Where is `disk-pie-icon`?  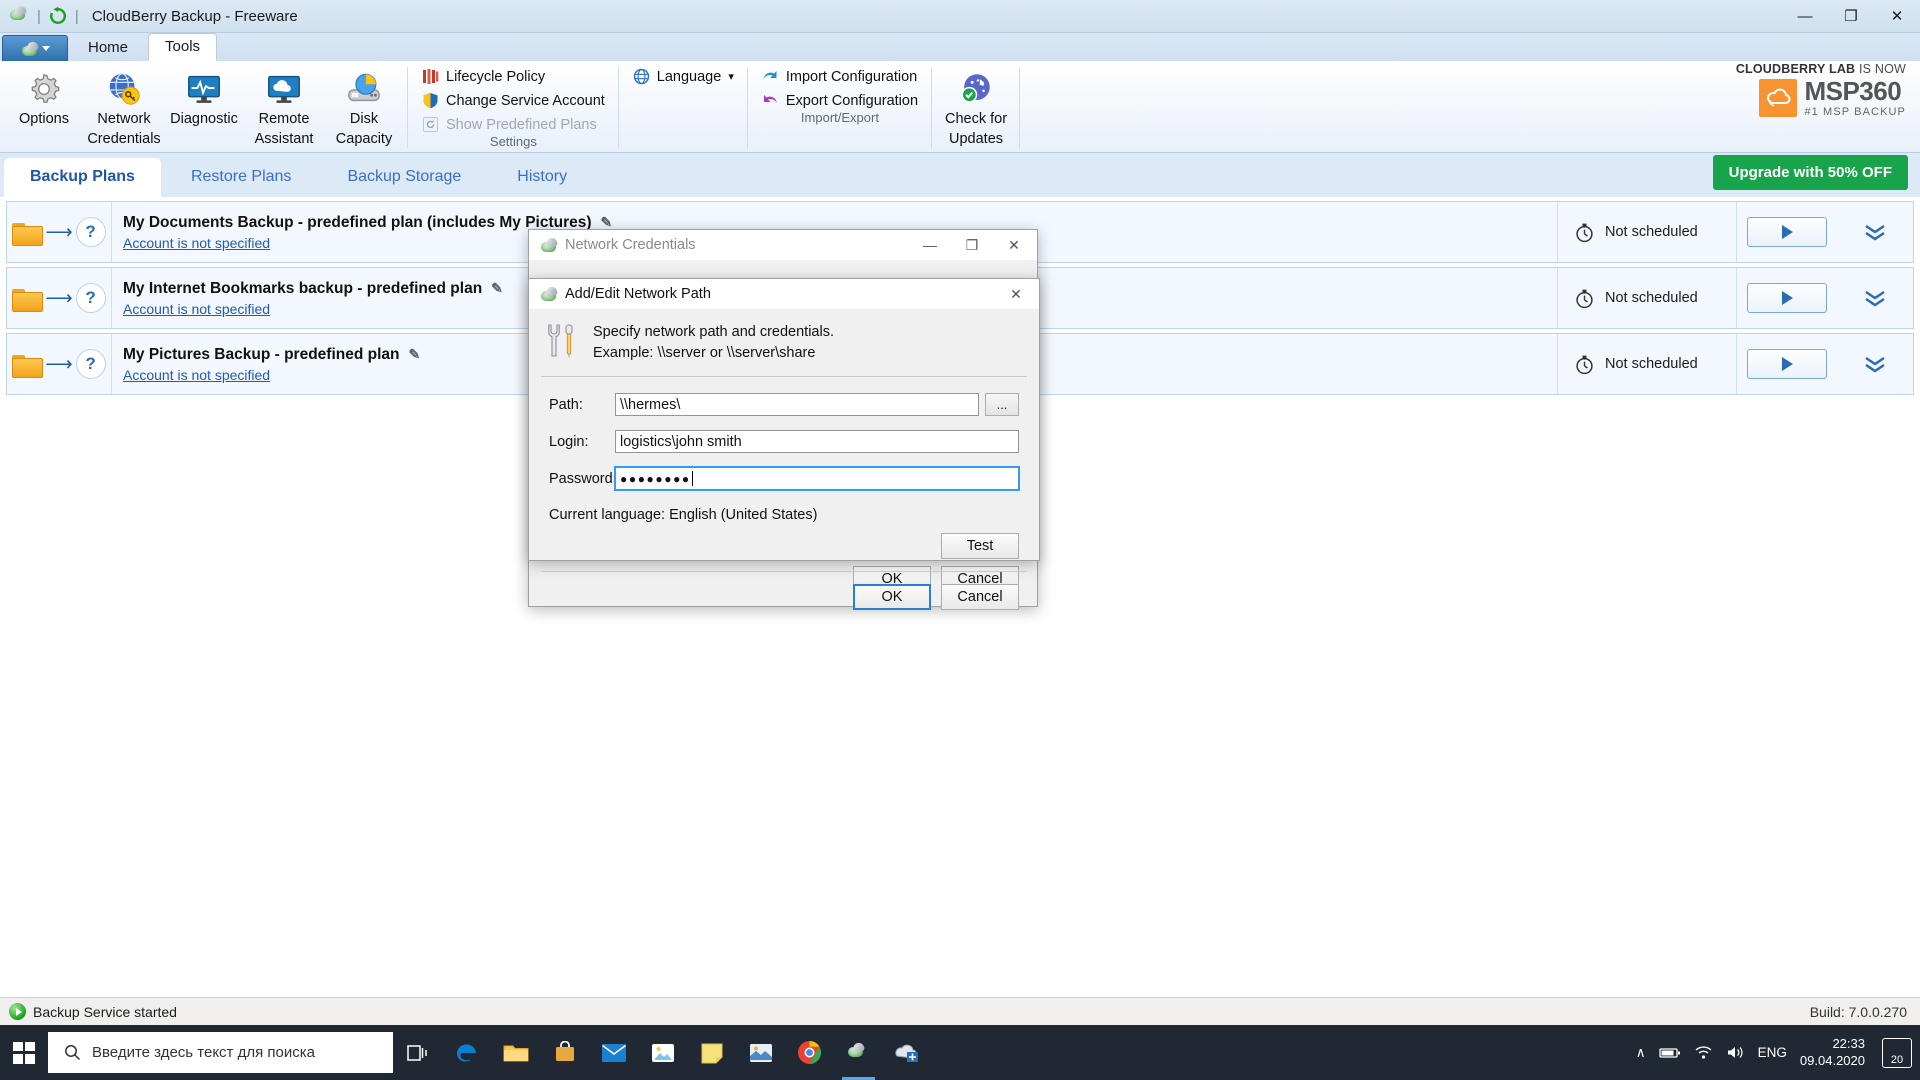
disk-pie-icon is located at coordinates (364, 87).